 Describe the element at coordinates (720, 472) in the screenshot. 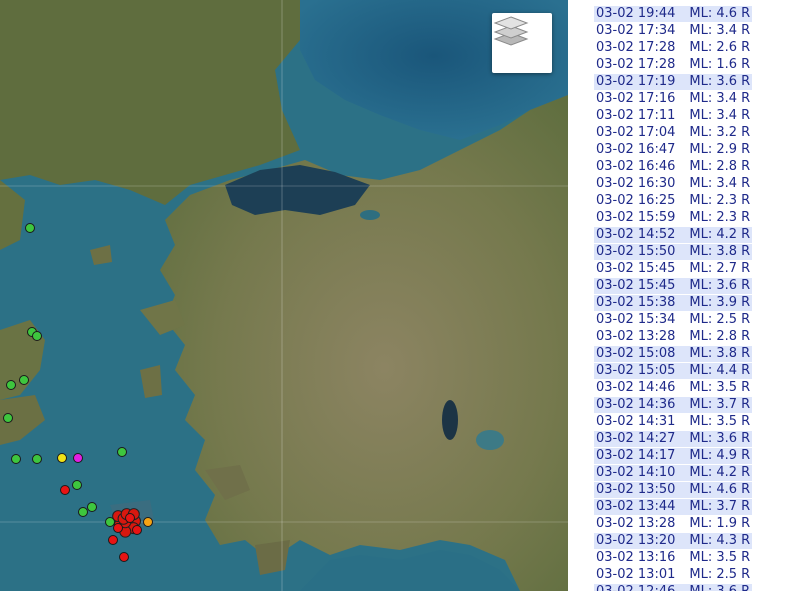

I see `earthquake-magnitude: ML: 4.2 R` at that location.